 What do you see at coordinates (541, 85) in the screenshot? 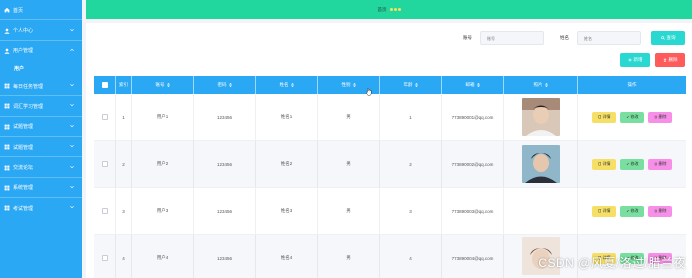
I see `col-photo: 照片` at bounding box center [541, 85].